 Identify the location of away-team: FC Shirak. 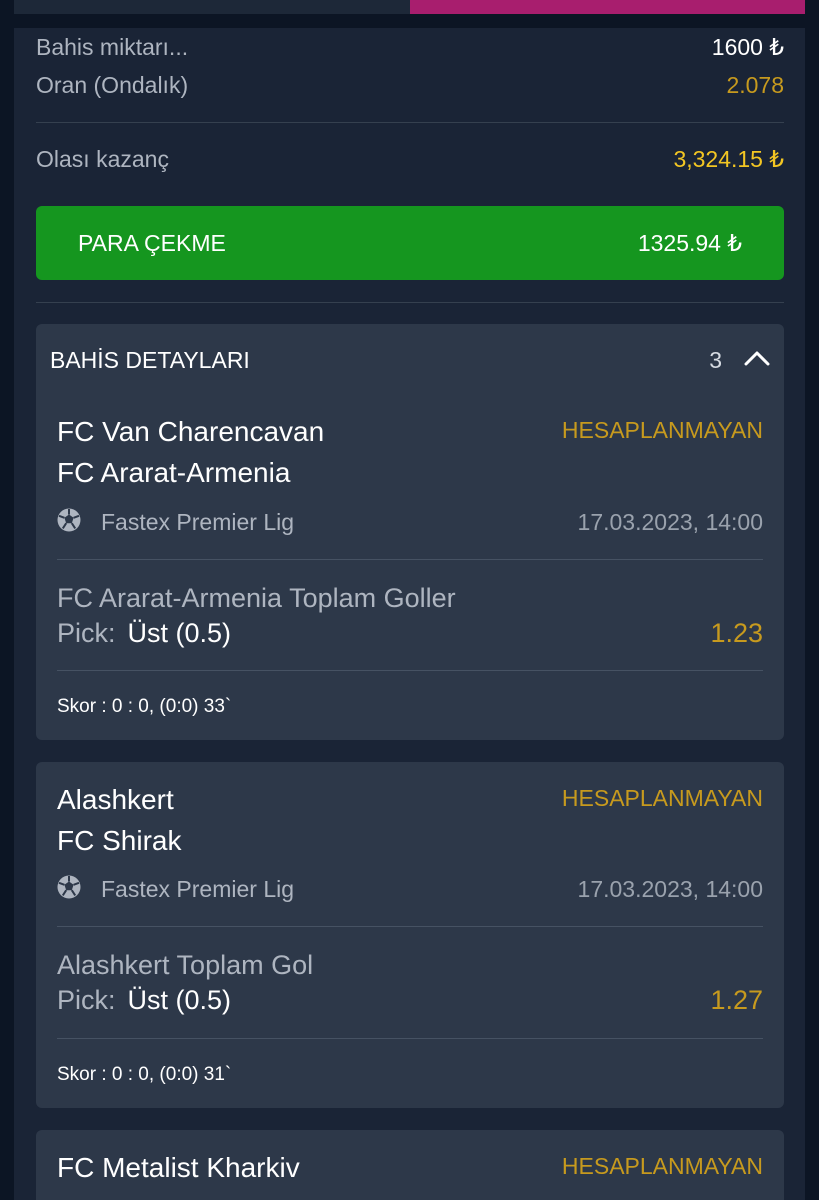
(119, 840).